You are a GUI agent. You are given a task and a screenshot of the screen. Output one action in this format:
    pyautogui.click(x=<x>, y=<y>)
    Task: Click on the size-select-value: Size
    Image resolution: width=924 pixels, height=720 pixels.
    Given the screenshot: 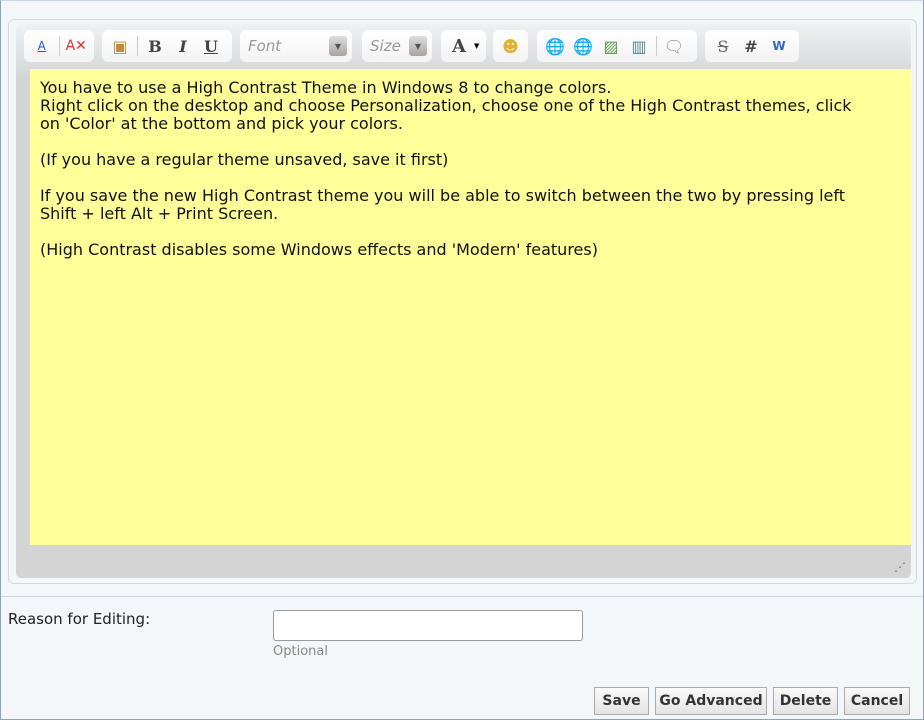 What is the action you would take?
    pyautogui.click(x=385, y=46)
    